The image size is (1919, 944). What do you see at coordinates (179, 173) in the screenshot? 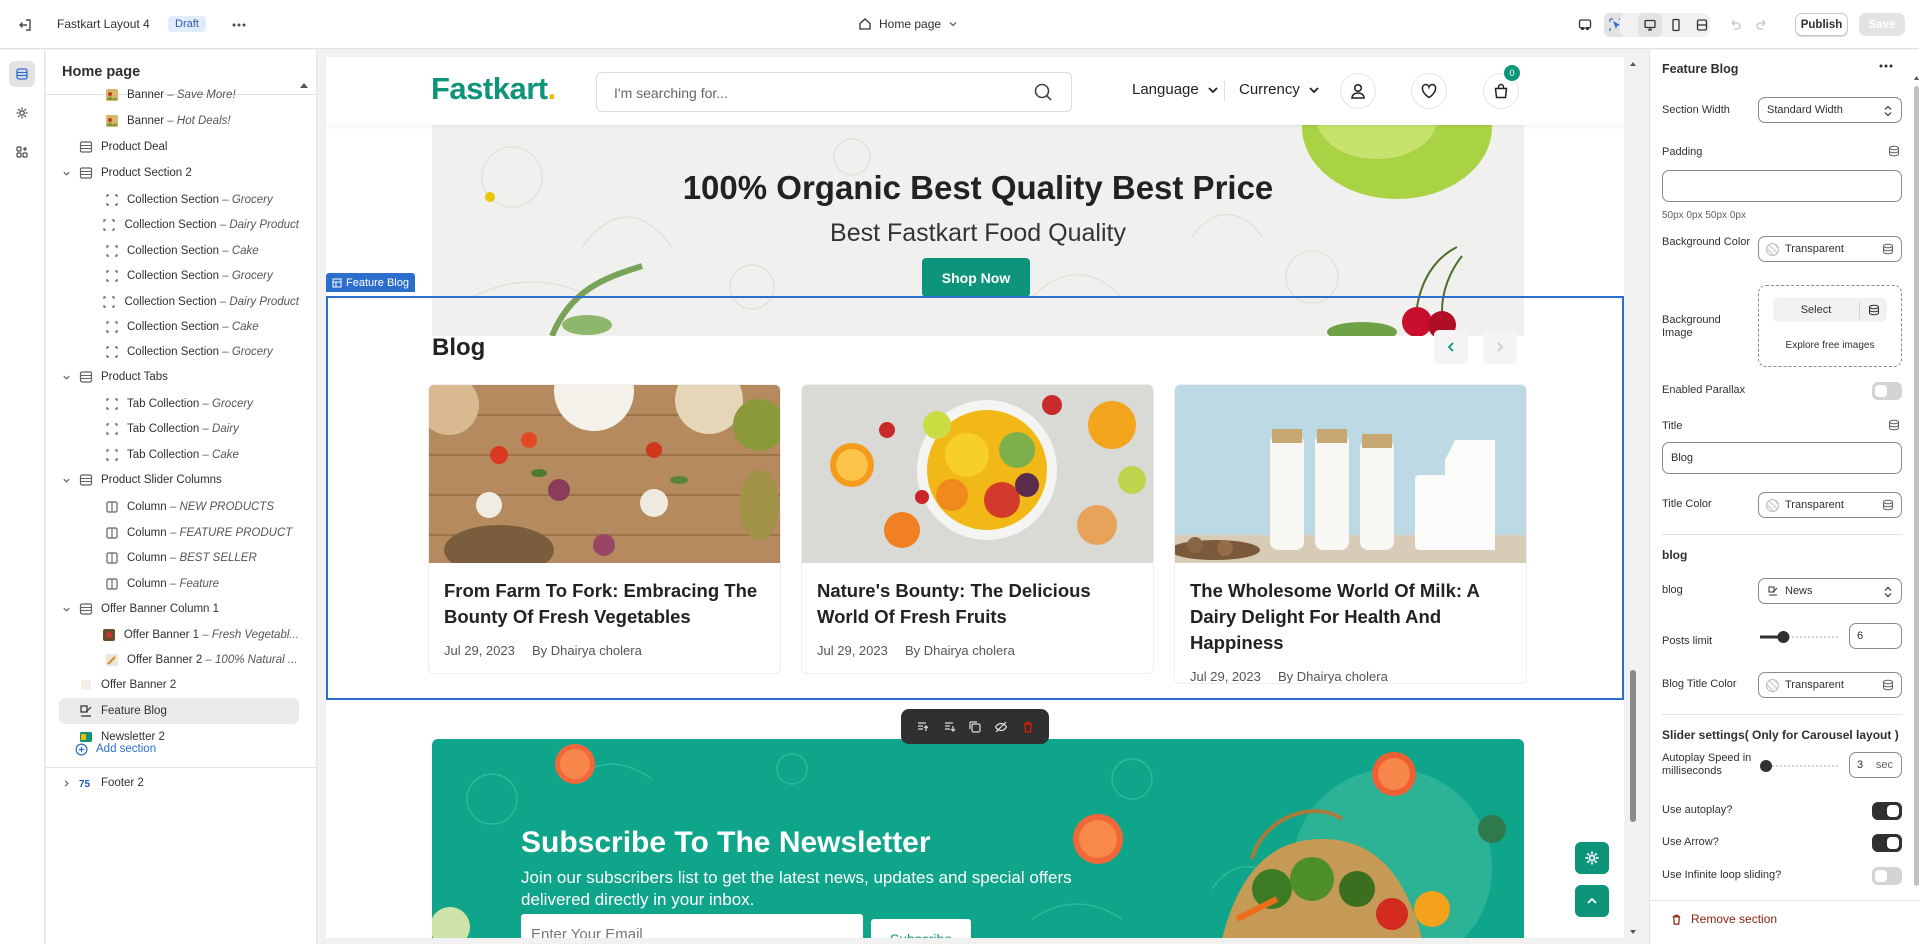
I see `sidebar-item: Product Section 2` at bounding box center [179, 173].